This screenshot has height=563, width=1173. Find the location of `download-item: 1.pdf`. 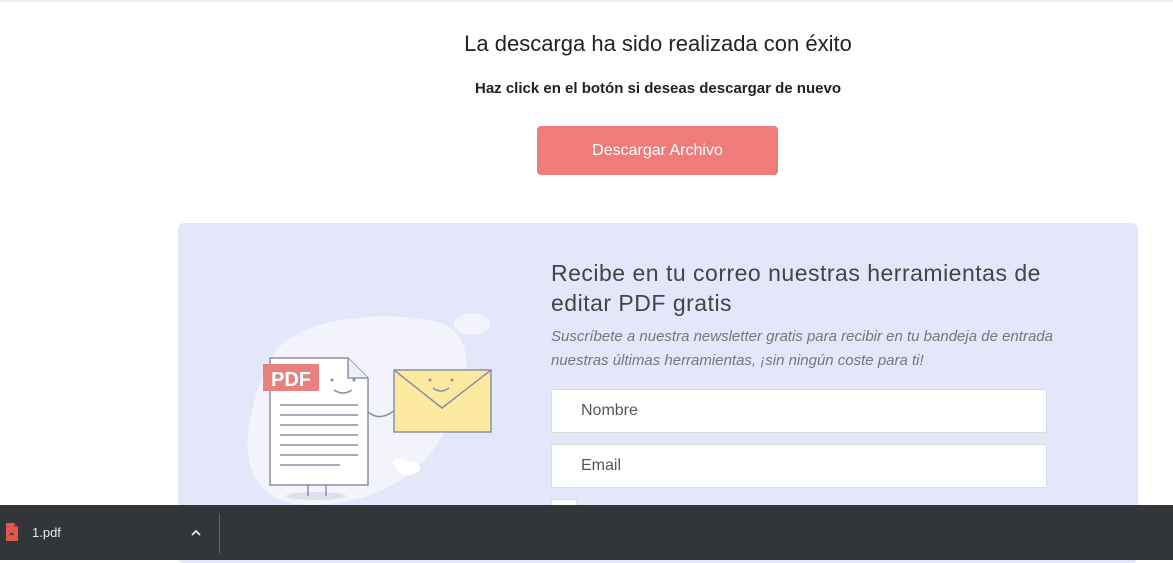

download-item: 1.pdf is located at coordinates (109, 532).